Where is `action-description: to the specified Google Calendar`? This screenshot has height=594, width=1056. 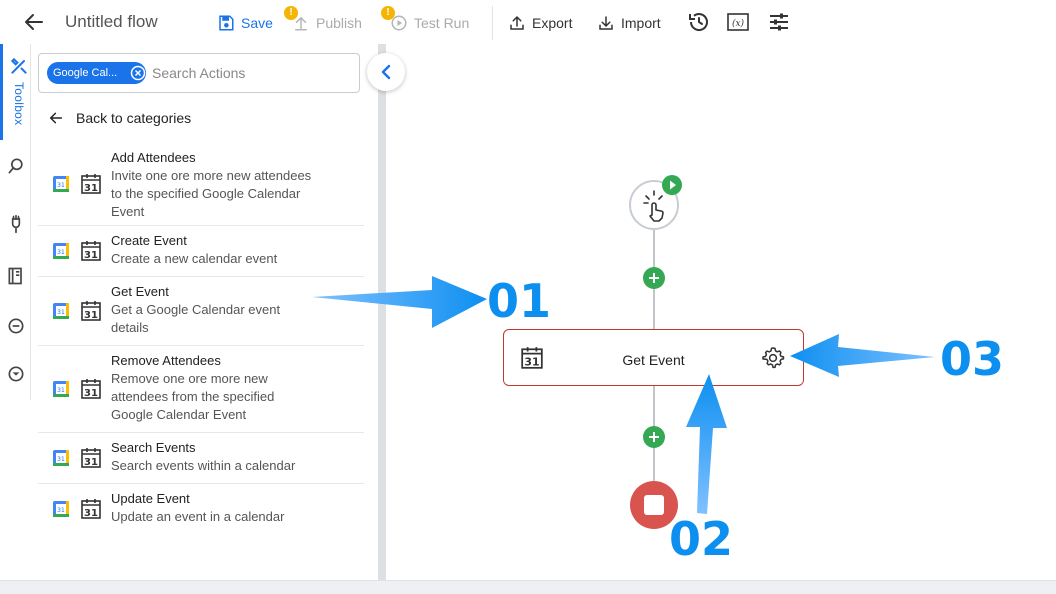
action-description: to the specified Google Calendar is located at coordinates (206, 193).